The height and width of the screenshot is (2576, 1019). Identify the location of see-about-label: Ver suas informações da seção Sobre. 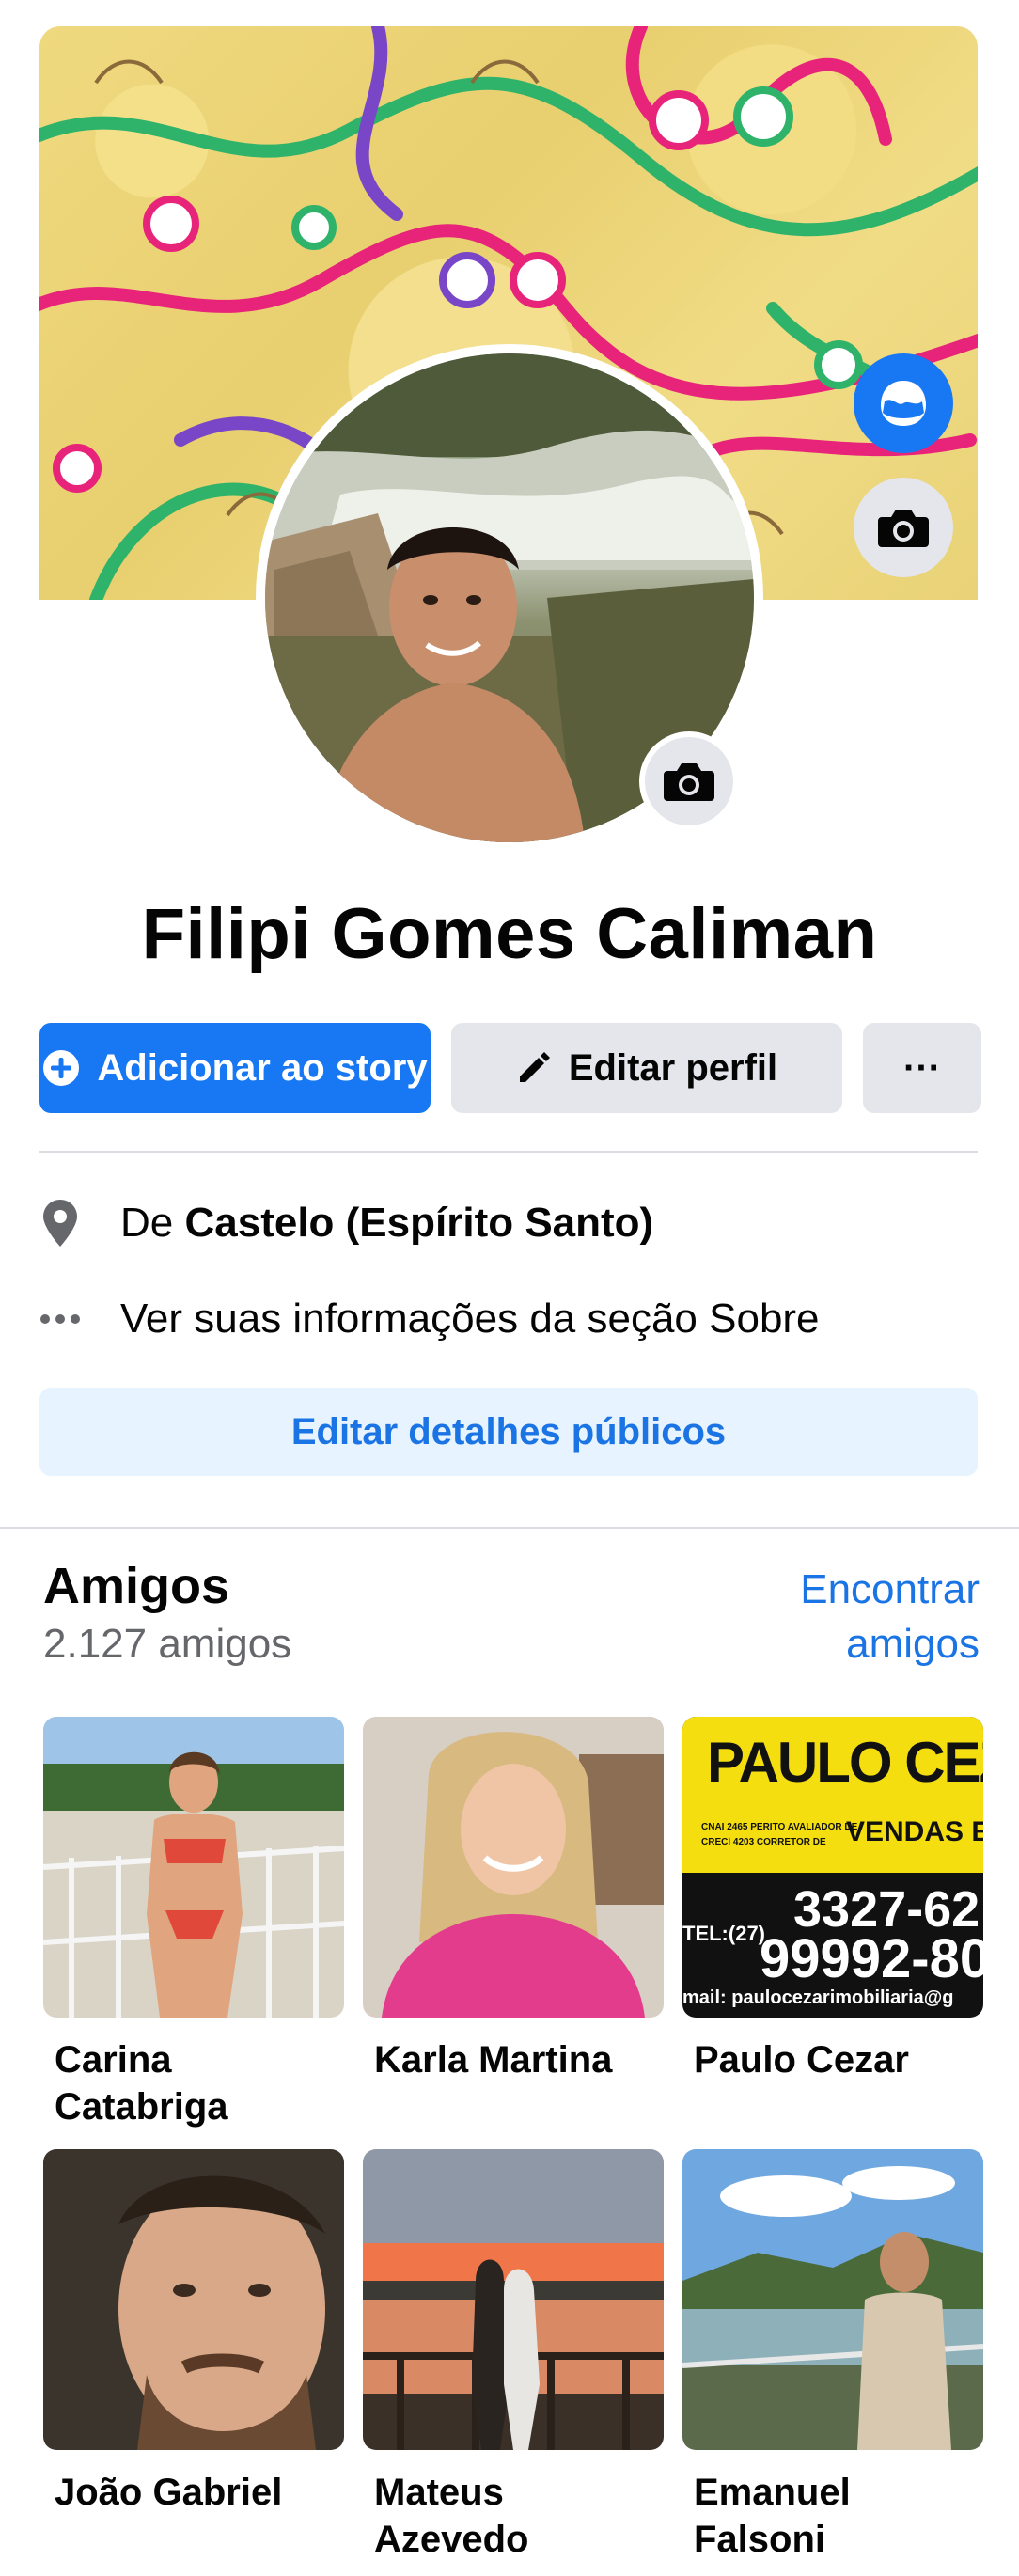
(470, 1319).